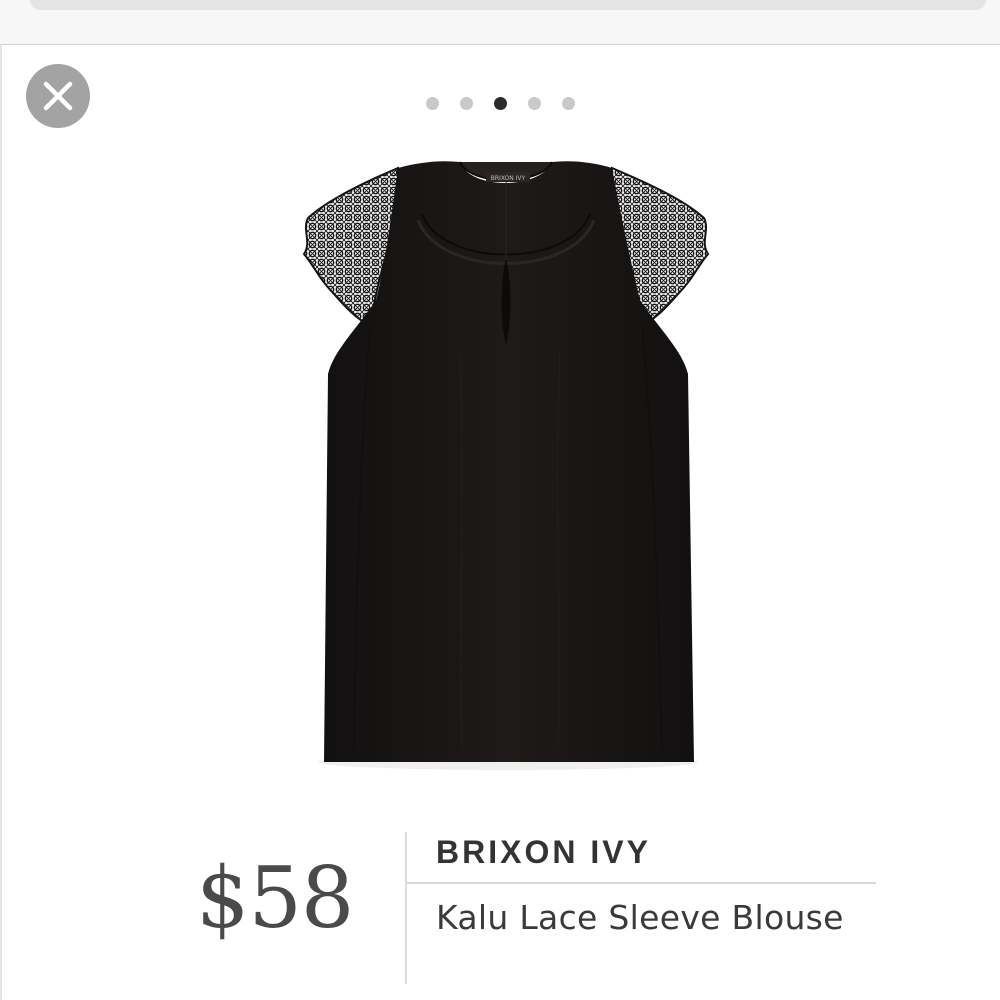 This screenshot has height=1000, width=1000. Describe the element at coordinates (406, 908) in the screenshot. I see `divider-vertical` at that location.